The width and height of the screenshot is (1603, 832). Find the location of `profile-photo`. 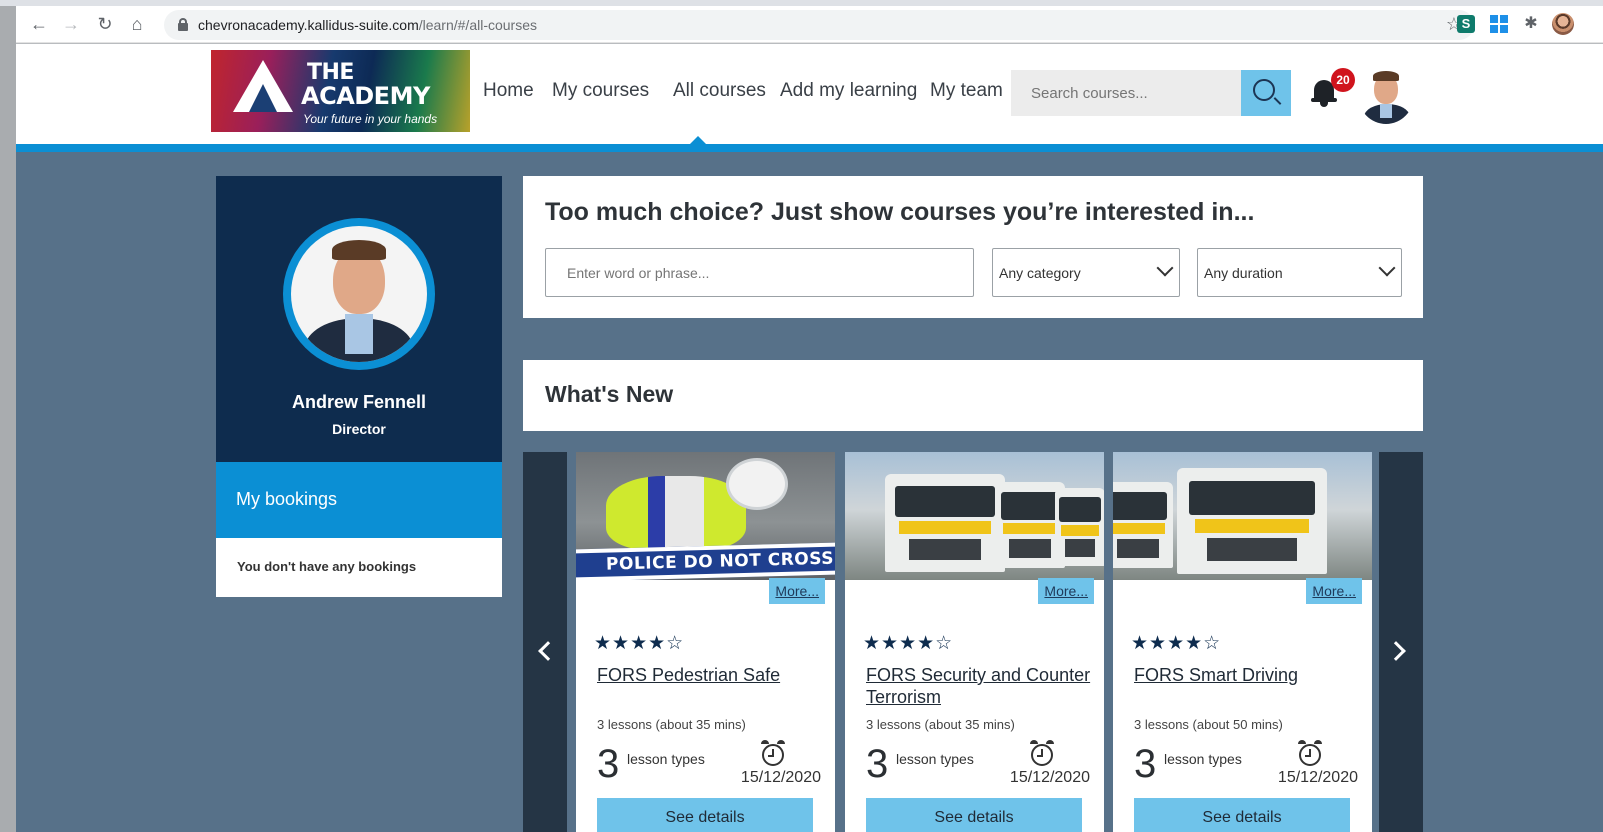

profile-photo is located at coordinates (359, 294).